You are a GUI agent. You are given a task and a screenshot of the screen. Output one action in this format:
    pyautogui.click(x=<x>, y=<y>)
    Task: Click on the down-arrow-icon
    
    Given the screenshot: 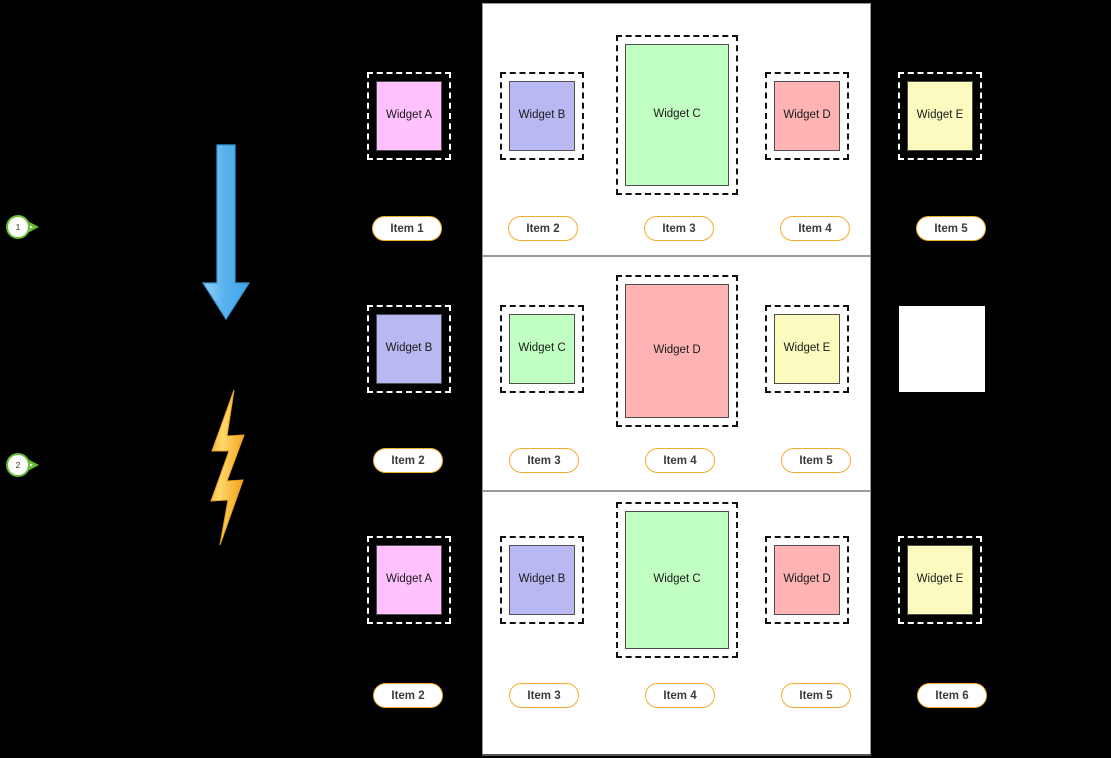 What is the action you would take?
    pyautogui.click(x=226, y=235)
    